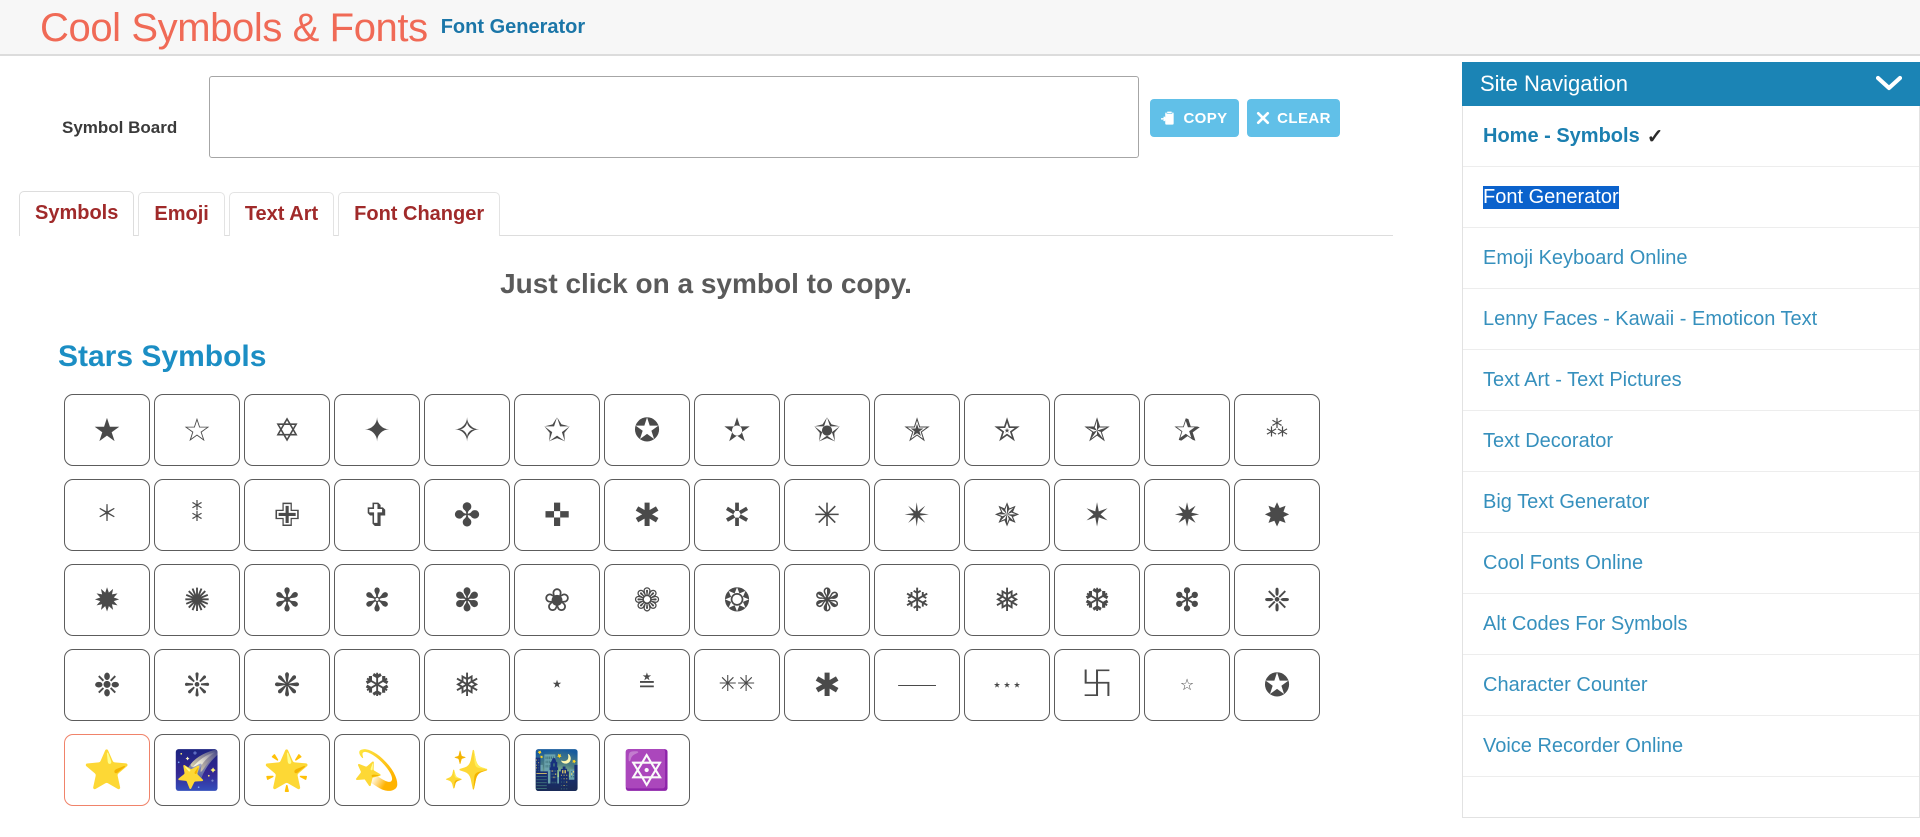  I want to click on sidebar-item-cool-fonts-online: Cool Fonts Online, so click(1691, 563).